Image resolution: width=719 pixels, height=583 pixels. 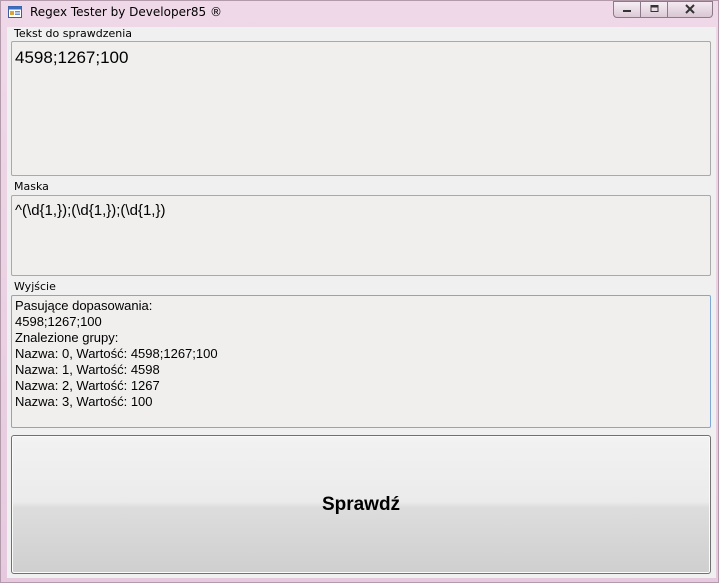 What do you see at coordinates (67, 337) in the screenshot?
I see `output-line: Znalezione grupy:` at bounding box center [67, 337].